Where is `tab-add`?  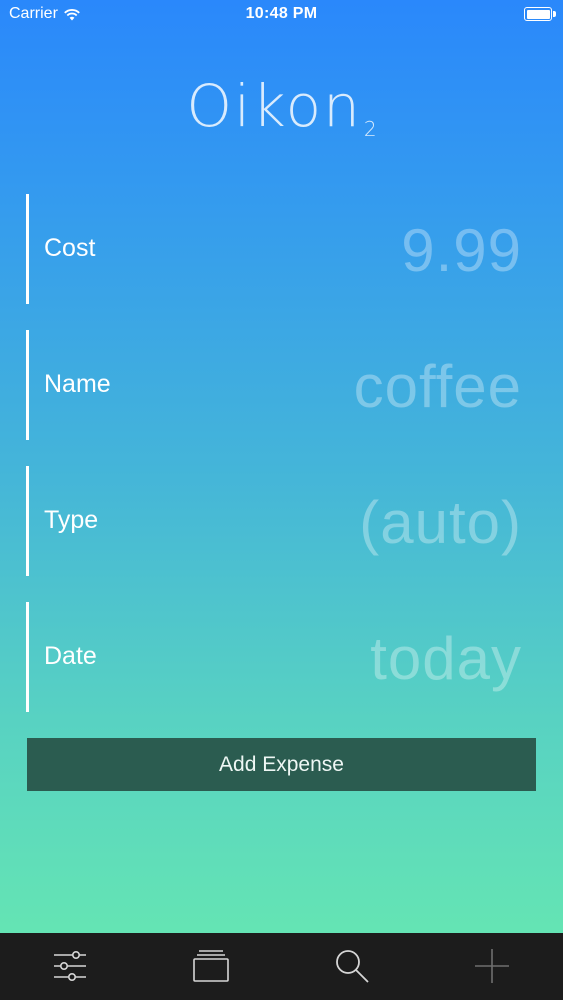 tab-add is located at coordinates (492, 966).